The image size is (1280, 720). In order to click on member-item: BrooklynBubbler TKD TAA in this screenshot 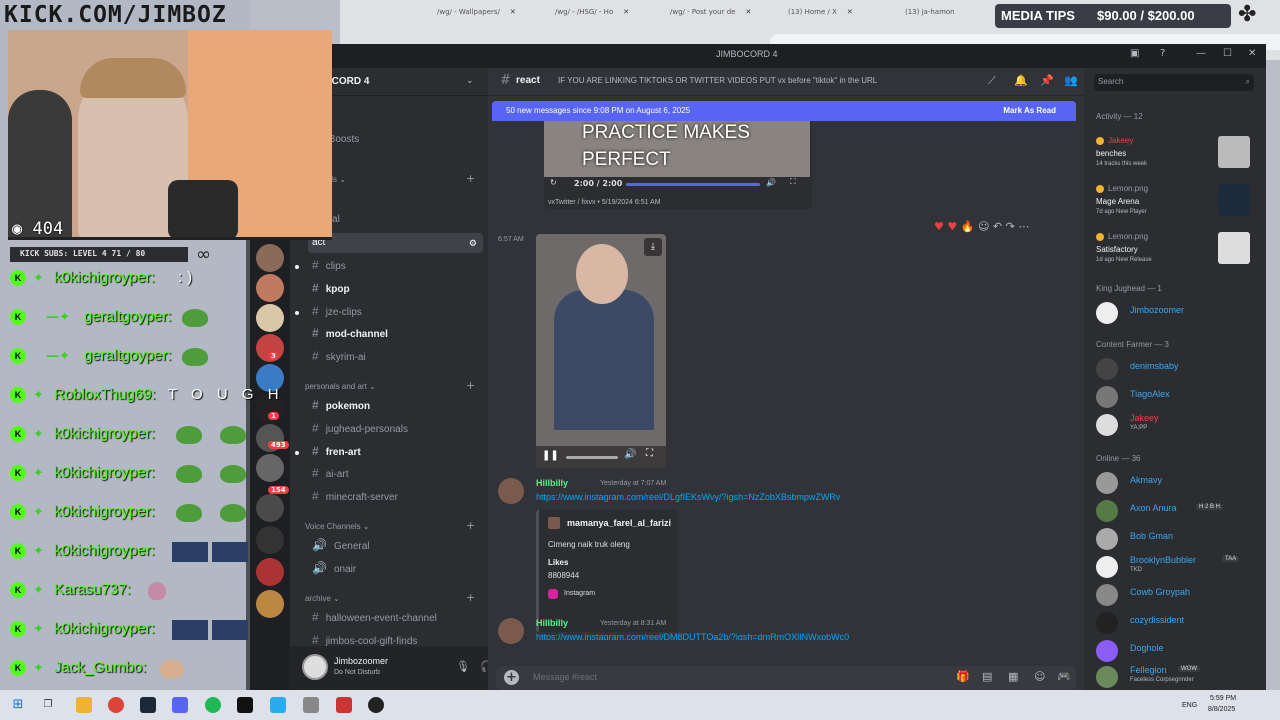, I will do `click(1179, 566)`.